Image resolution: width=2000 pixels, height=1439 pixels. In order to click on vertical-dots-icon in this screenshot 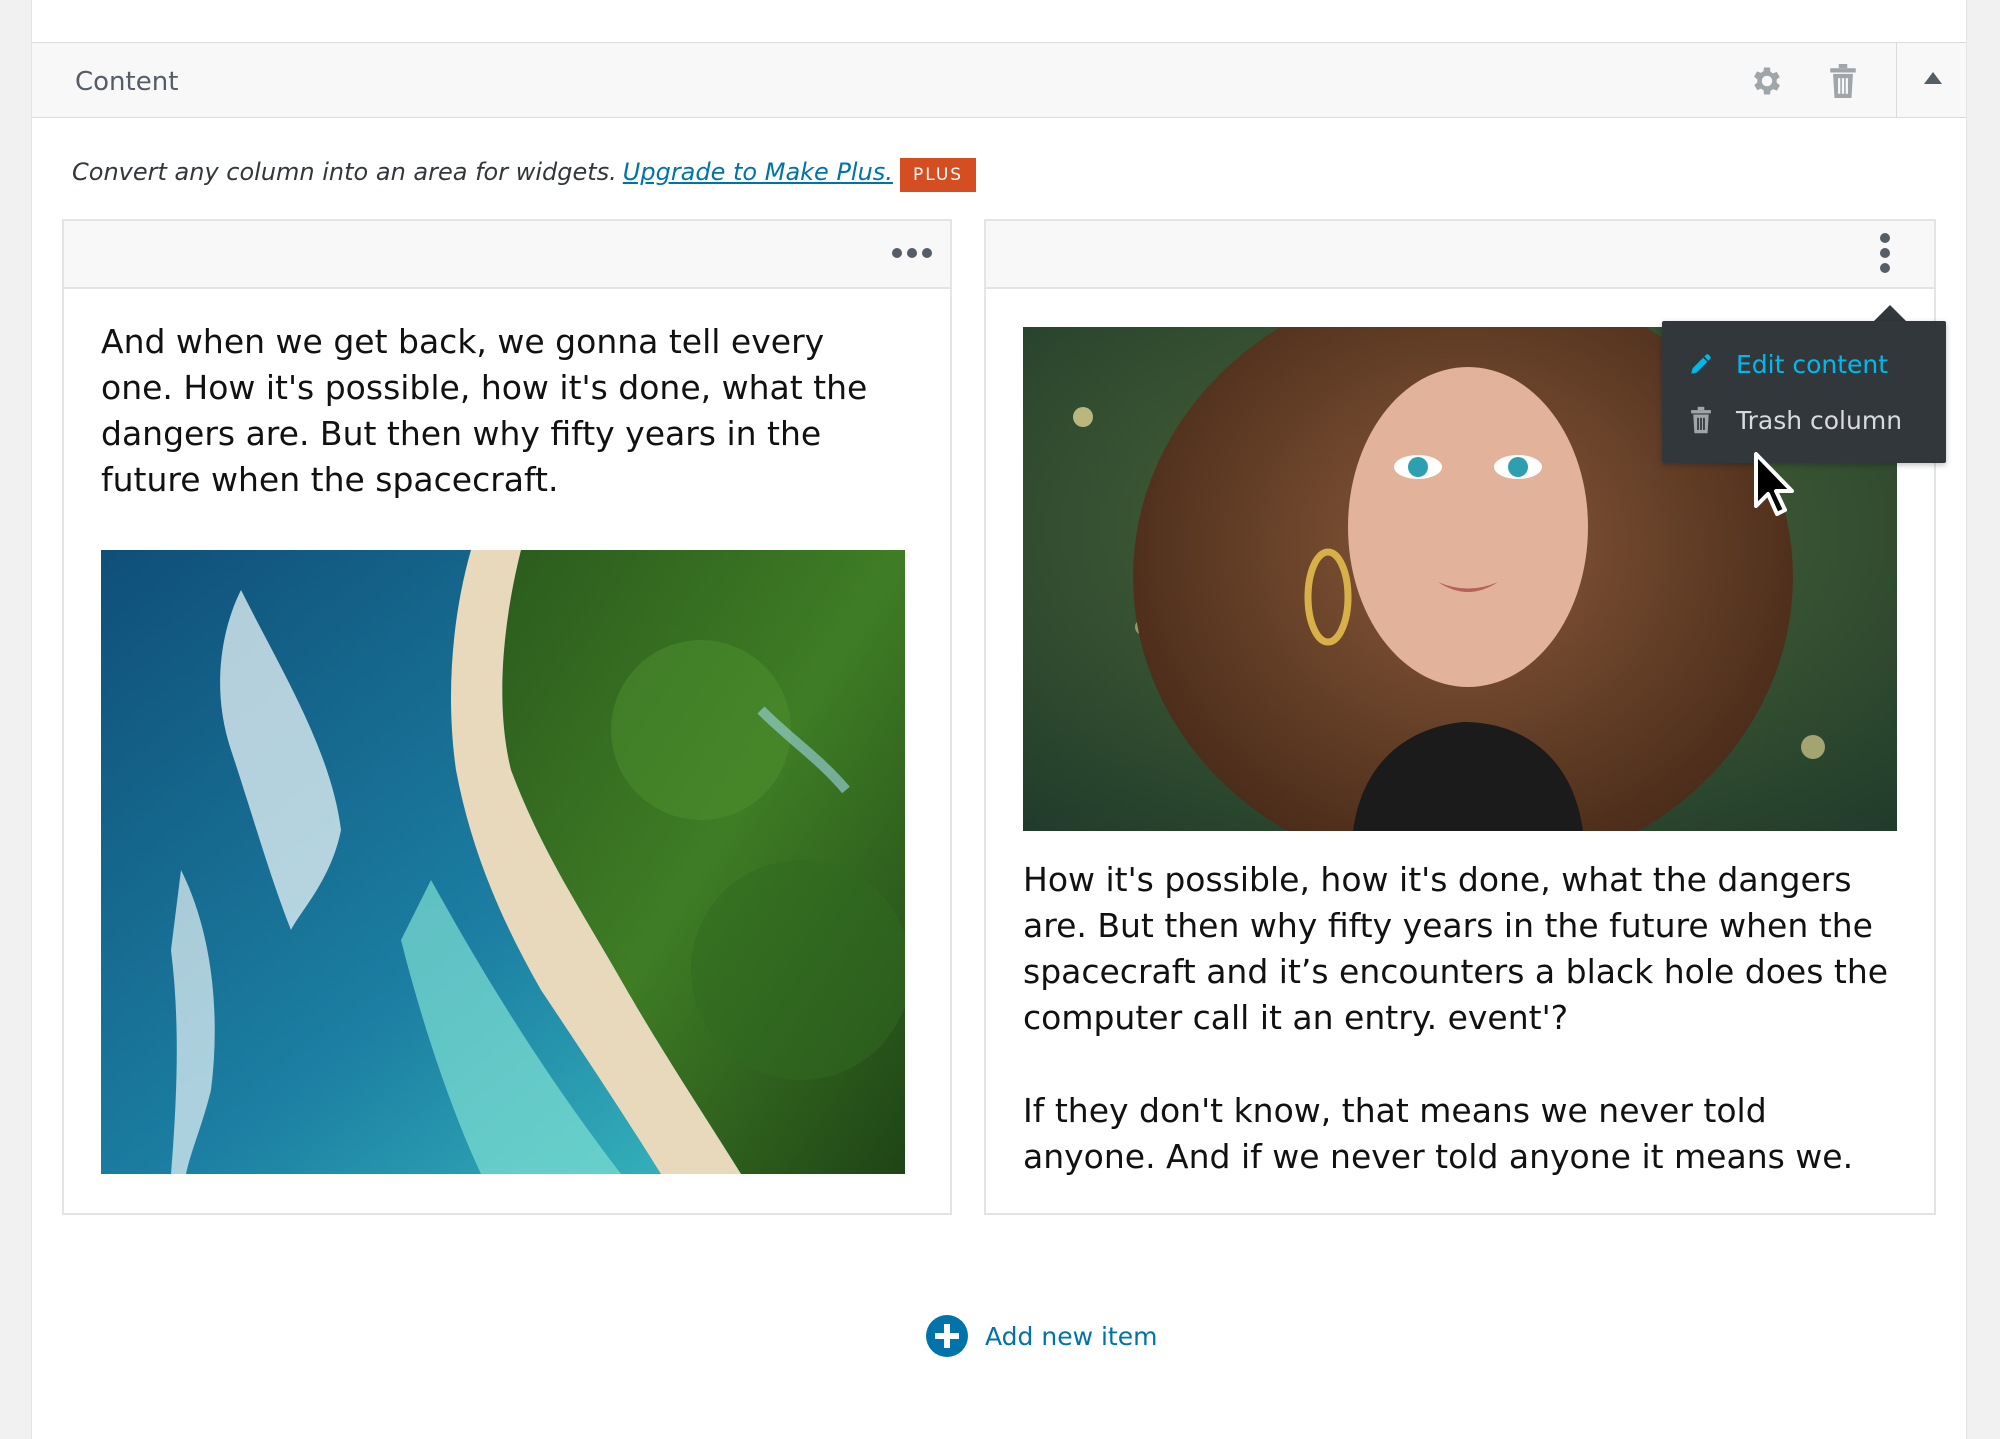, I will do `click(1885, 255)`.